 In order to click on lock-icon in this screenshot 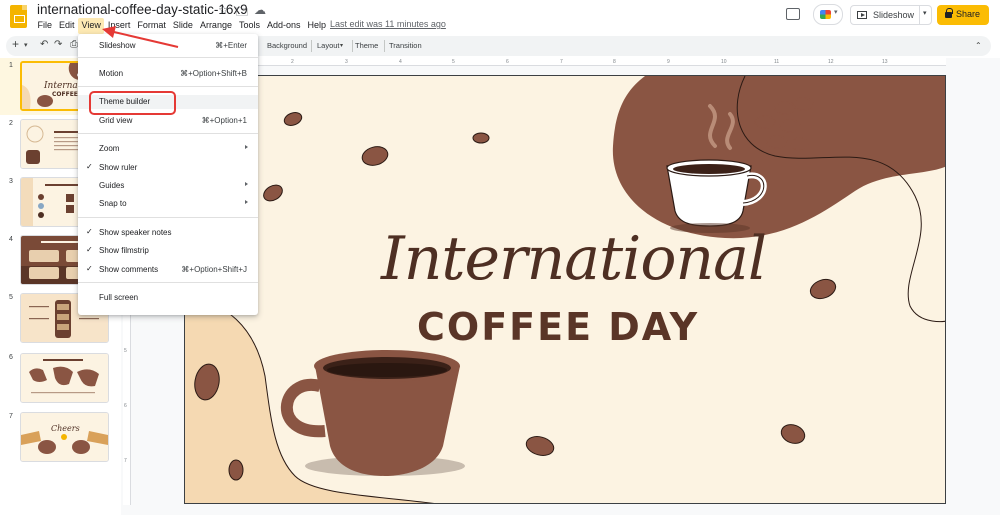, I will do `click(949, 13)`.